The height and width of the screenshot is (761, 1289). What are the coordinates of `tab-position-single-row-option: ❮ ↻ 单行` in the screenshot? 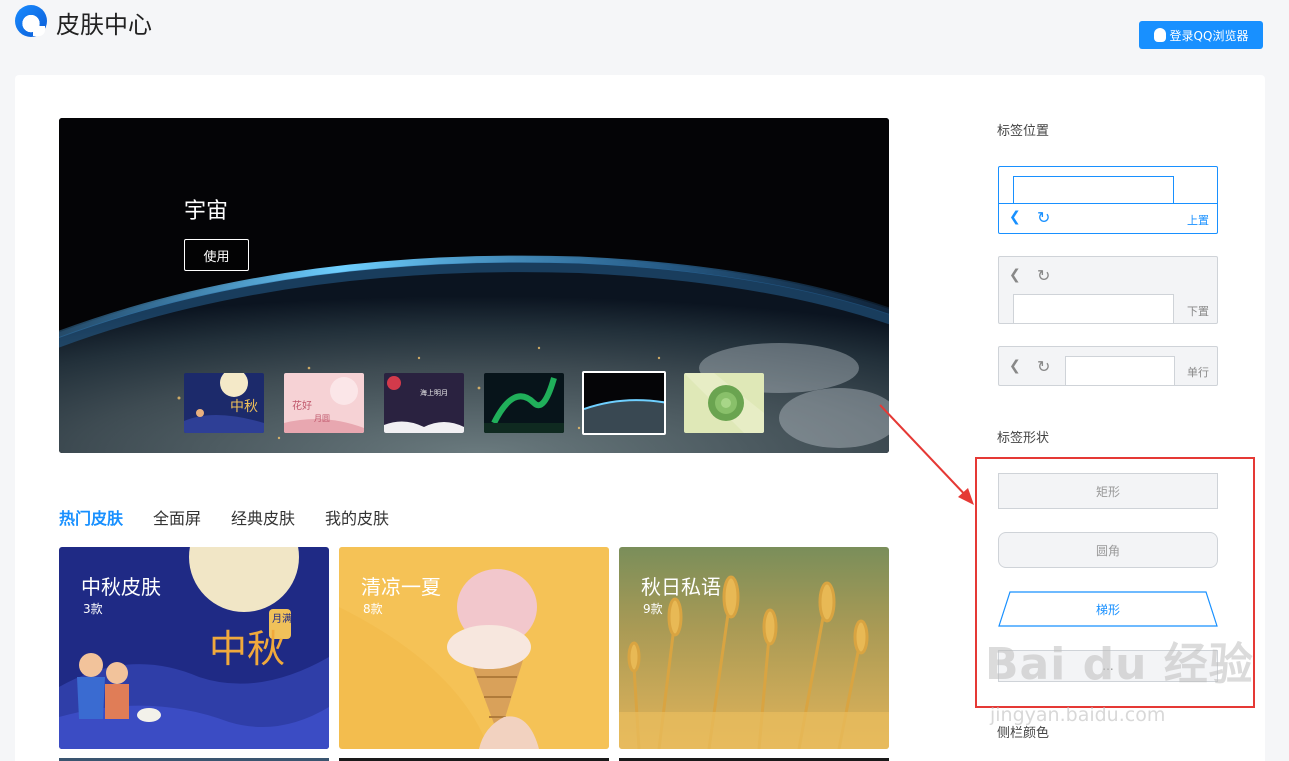 It's located at (1108, 366).